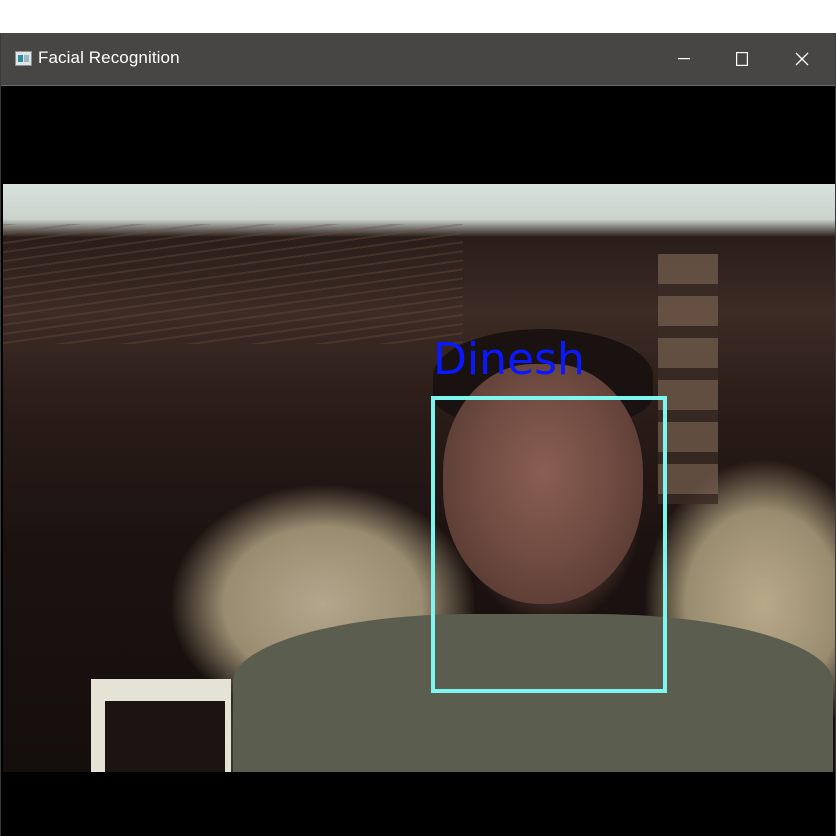  What do you see at coordinates (23, 58) in the screenshot?
I see `app-icon` at bounding box center [23, 58].